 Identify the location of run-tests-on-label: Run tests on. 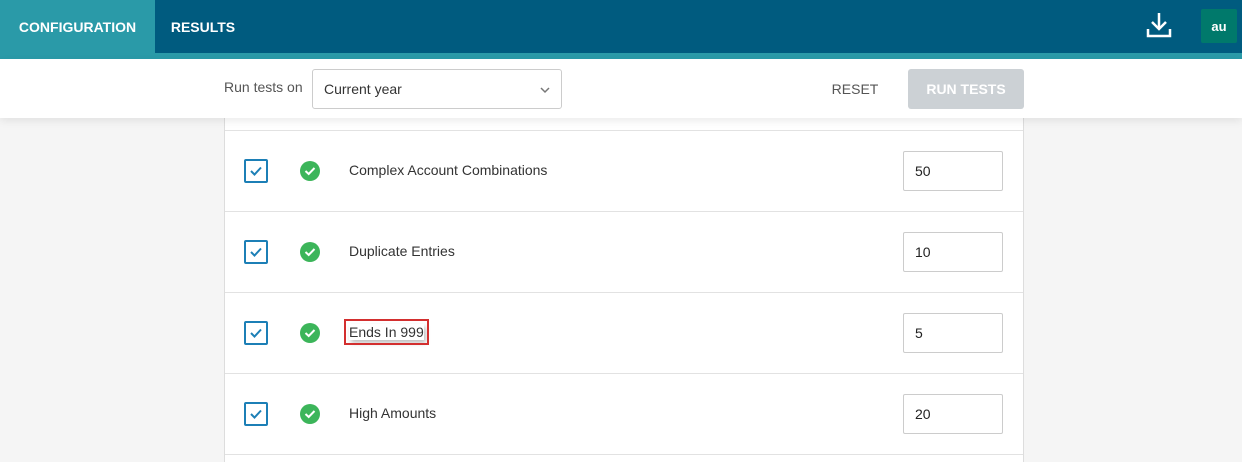
(263, 87).